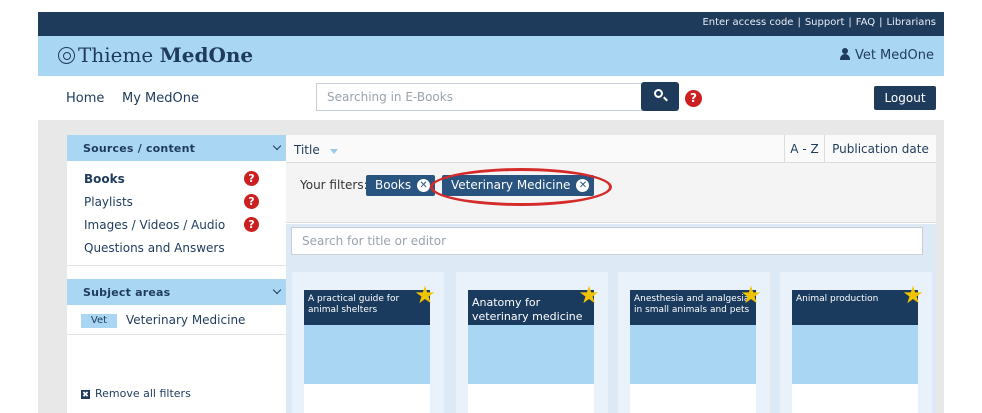  I want to click on faq-link: FAQ, so click(865, 22).